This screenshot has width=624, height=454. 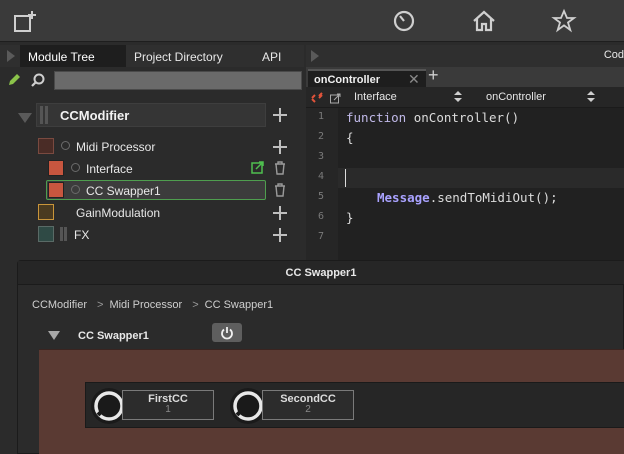 What do you see at coordinates (320, 176) in the screenshot?
I see `line-number: 4` at bounding box center [320, 176].